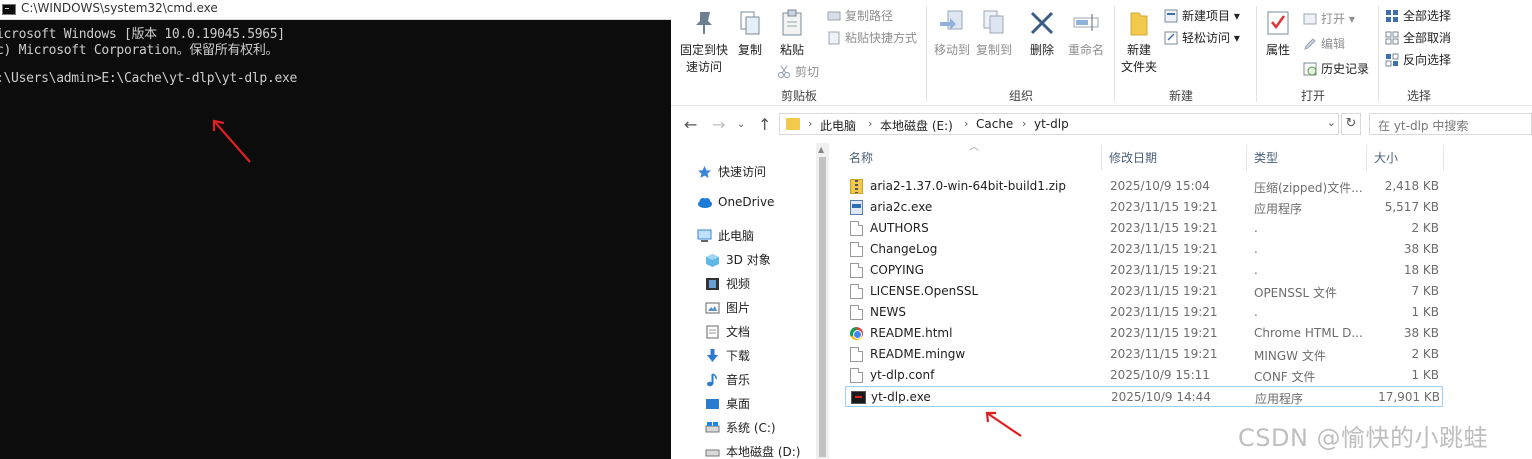 Image resolution: width=1532 pixels, height=459 pixels. Describe the element at coordinates (750, 33) in the screenshot. I see `copy-button: 复制` at that location.